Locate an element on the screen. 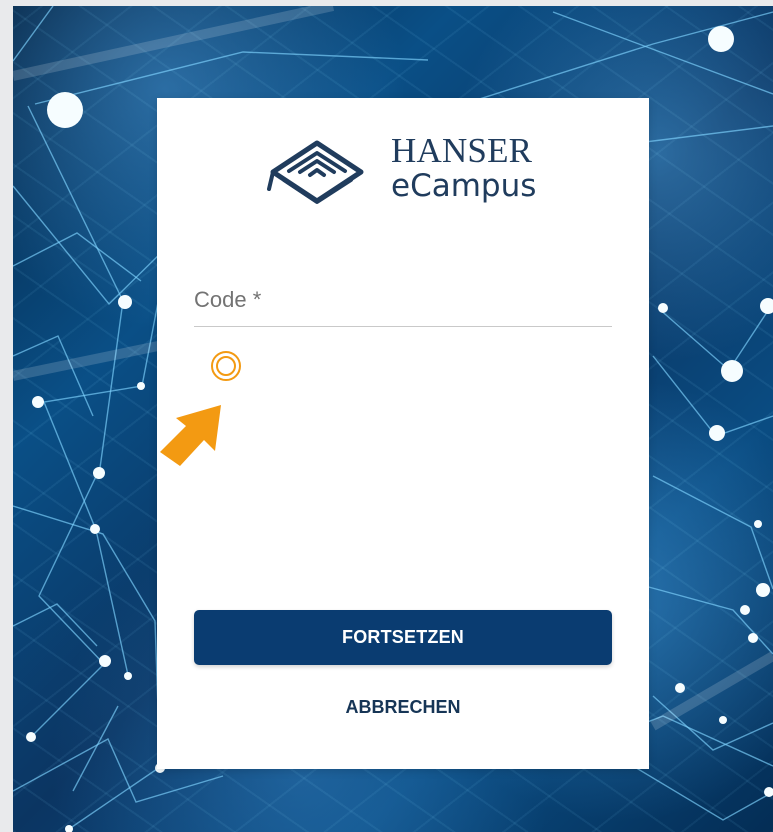  pointer-arrow-icon is located at coordinates (190, 435).